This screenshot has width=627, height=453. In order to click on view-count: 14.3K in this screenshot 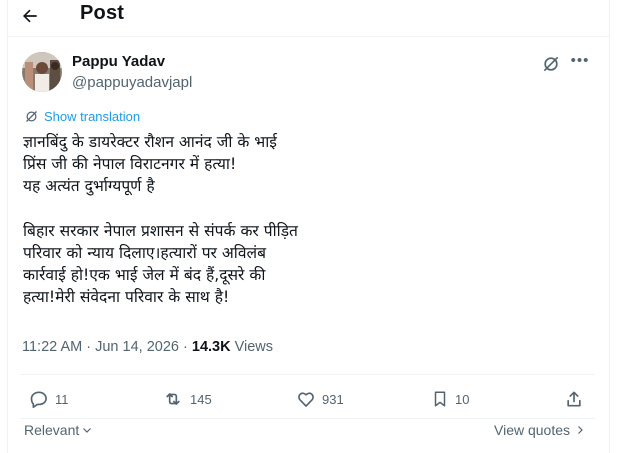, I will do `click(211, 347)`.